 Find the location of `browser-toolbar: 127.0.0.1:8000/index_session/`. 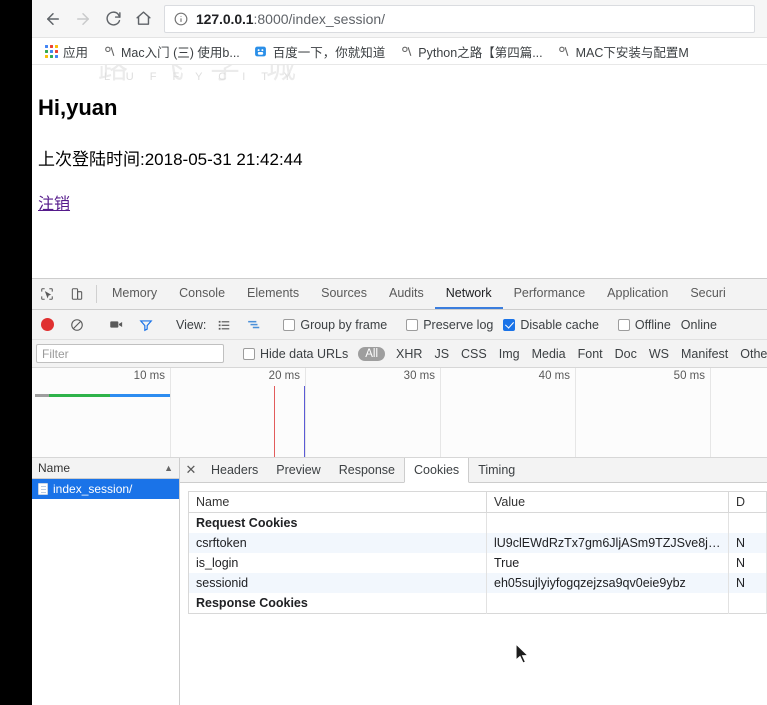

browser-toolbar: 127.0.0.1:8000/index_session/ is located at coordinates (399, 19).